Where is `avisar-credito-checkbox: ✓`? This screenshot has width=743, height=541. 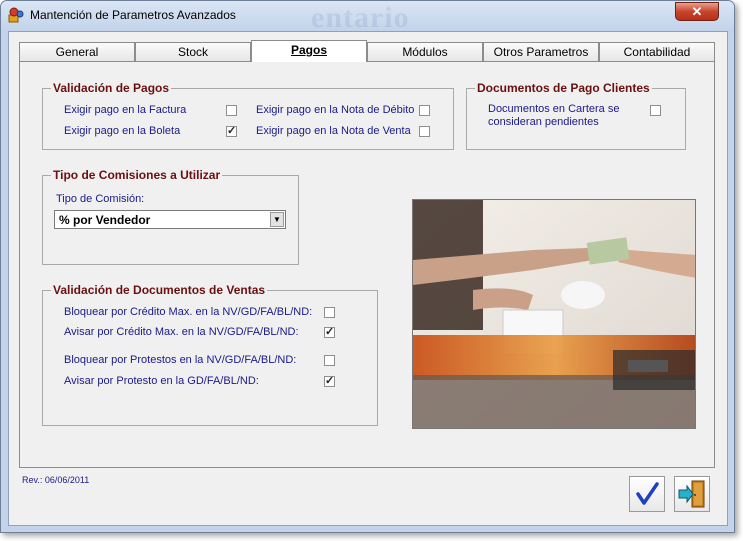 avisar-credito-checkbox: ✓ is located at coordinates (329, 332).